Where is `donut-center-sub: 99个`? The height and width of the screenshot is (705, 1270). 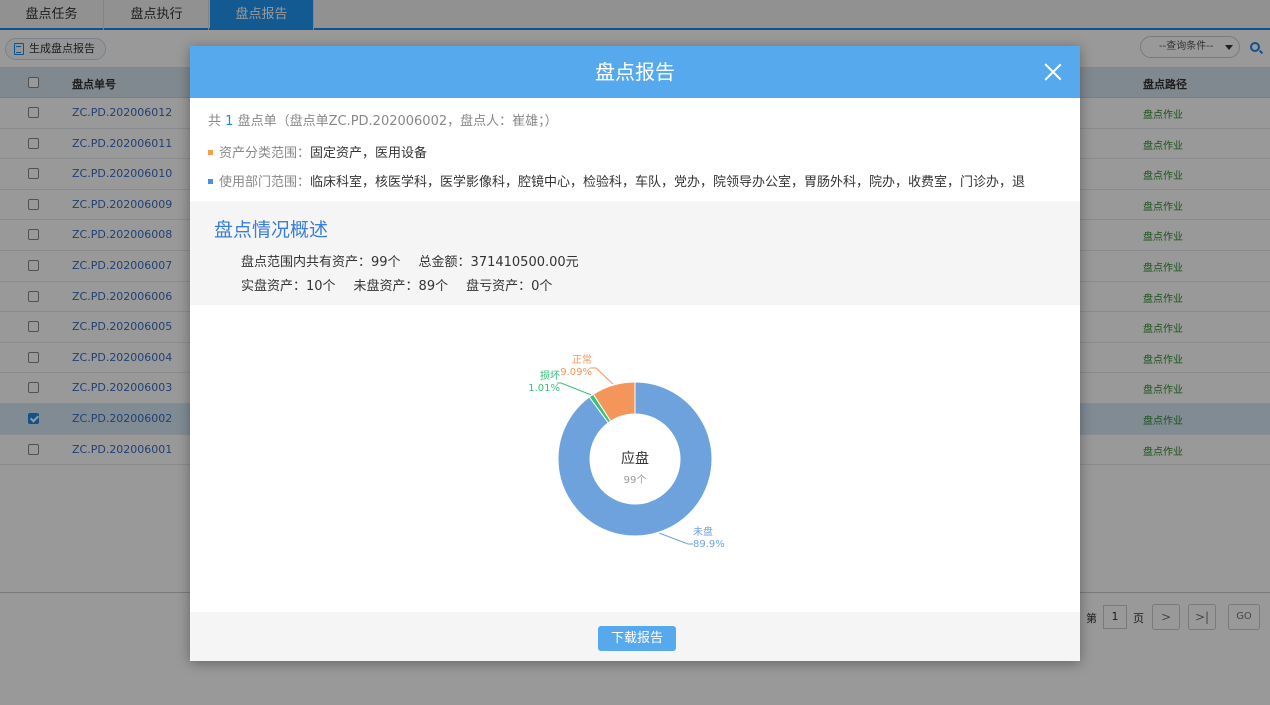
donut-center-sub: 99个 is located at coordinates (635, 480).